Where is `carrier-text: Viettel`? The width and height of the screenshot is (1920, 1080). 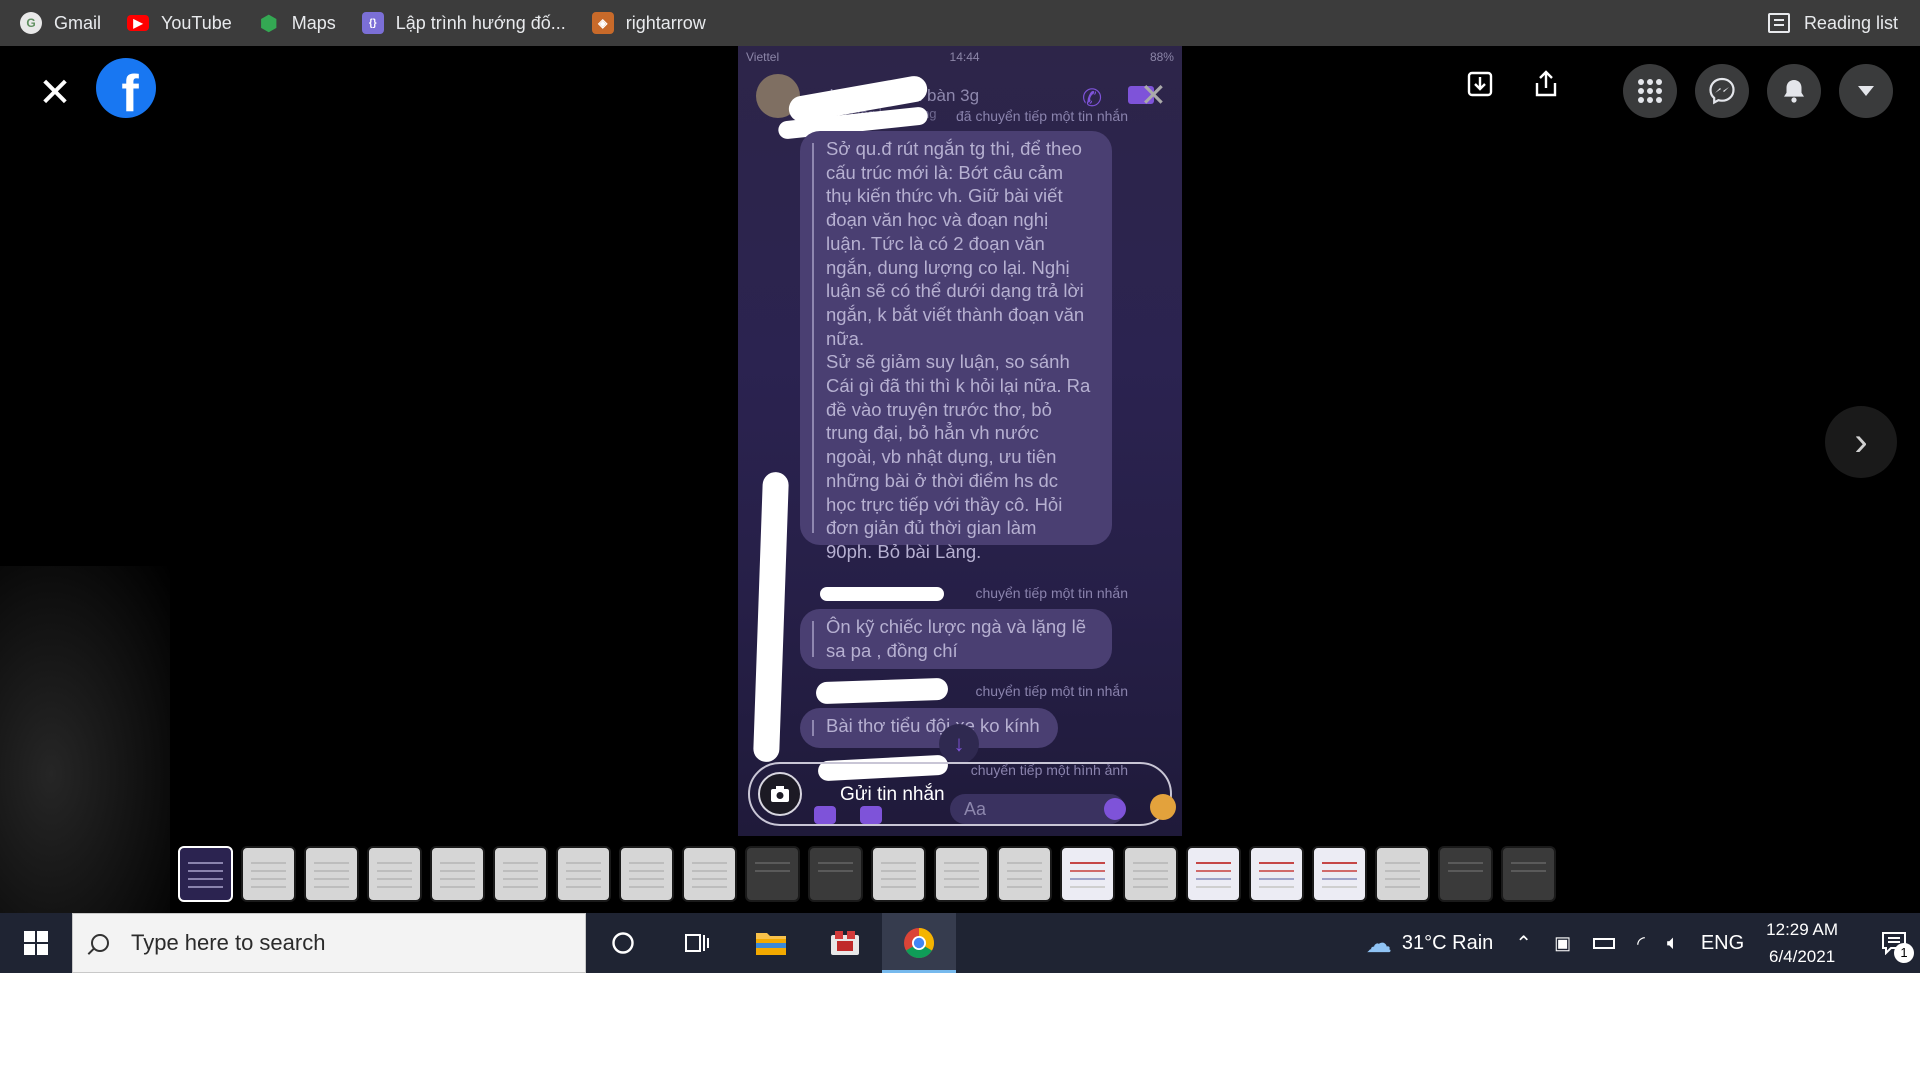
carrier-text: Viettel is located at coordinates (763, 57).